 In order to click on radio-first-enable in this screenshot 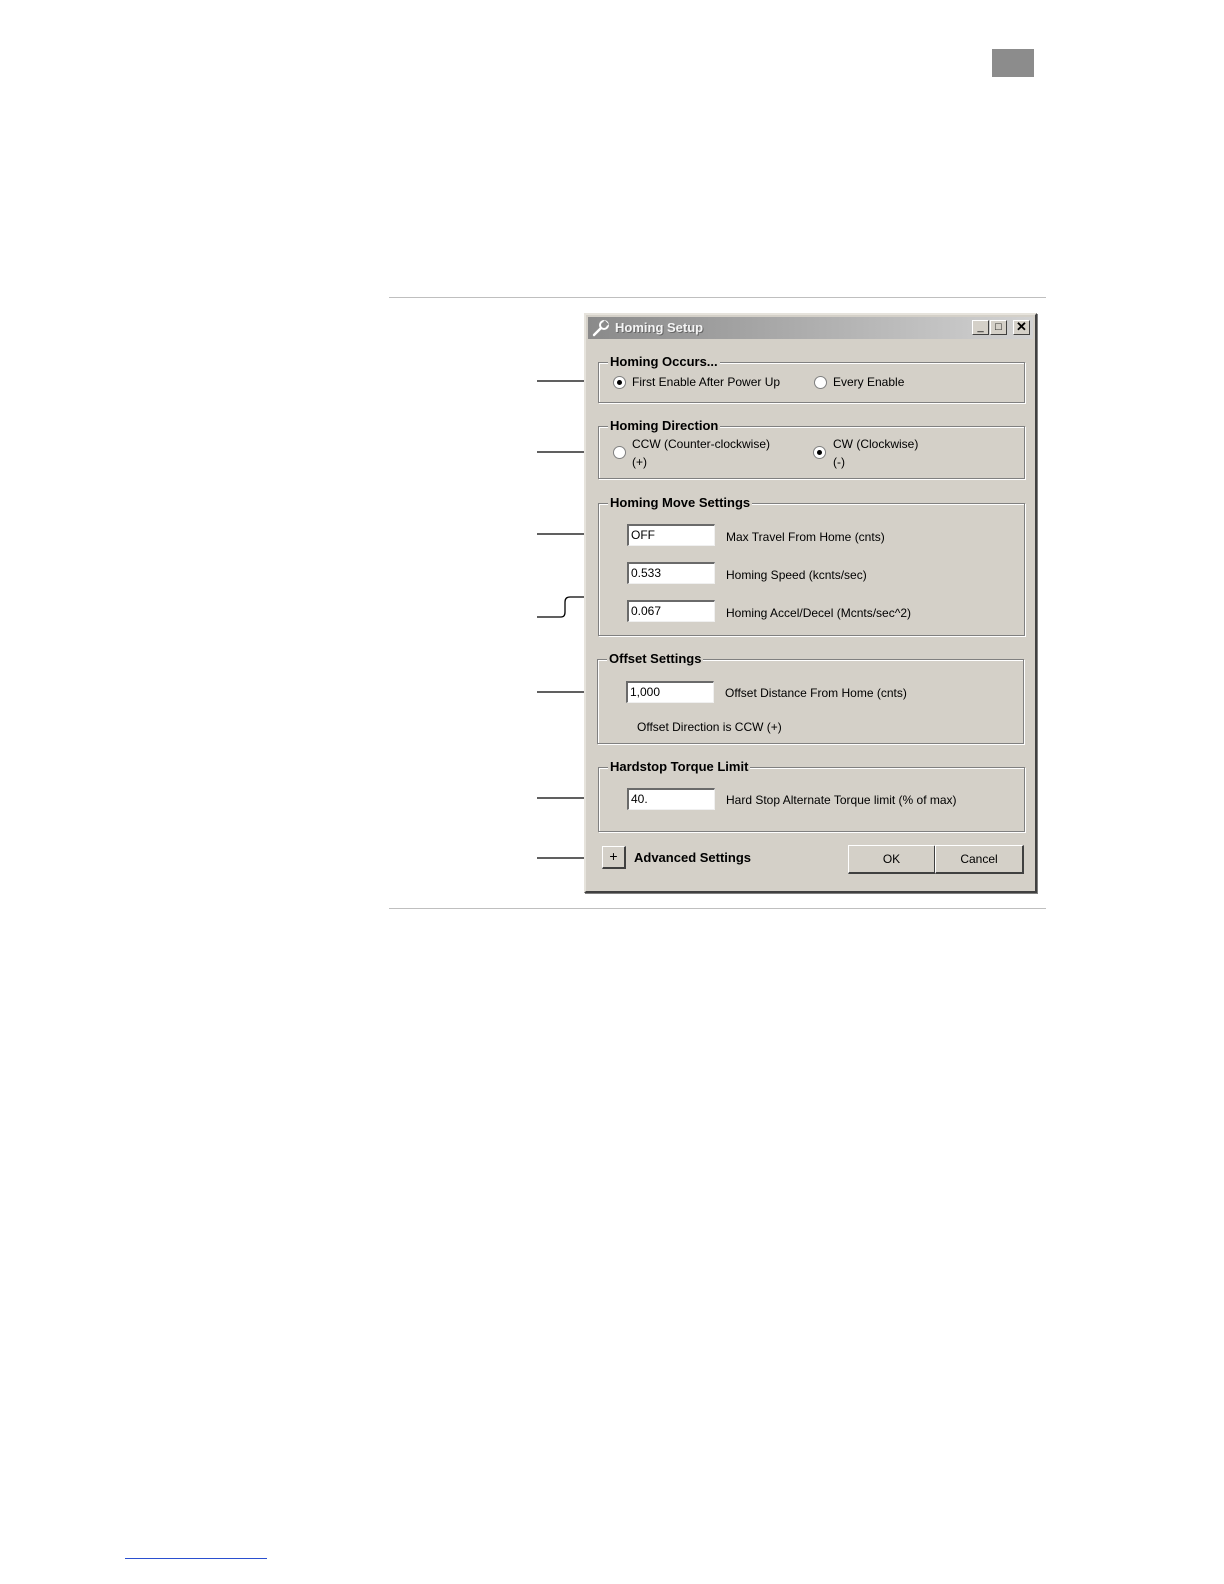, I will do `click(619, 382)`.